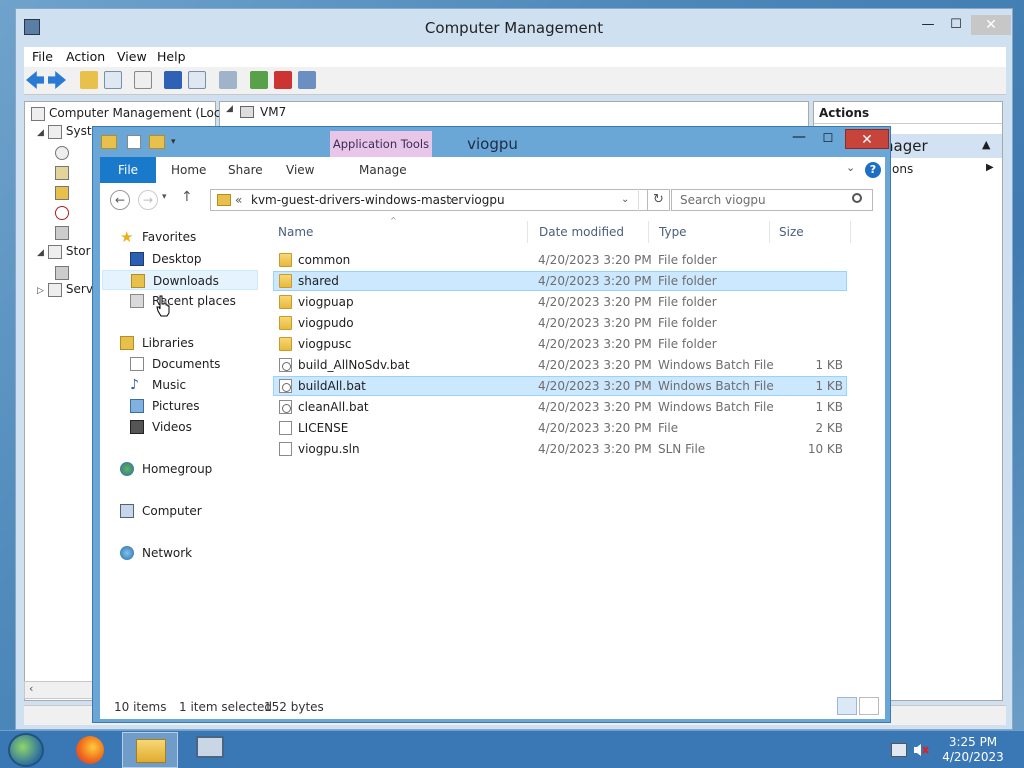  Describe the element at coordinates (40, 291) in the screenshot. I see `collapse-arrow-icon: ▷` at that location.